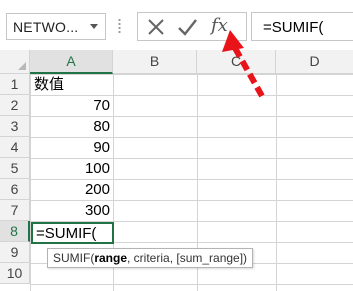 The image size is (353, 291). I want to click on checkmark-icon, so click(187, 27).